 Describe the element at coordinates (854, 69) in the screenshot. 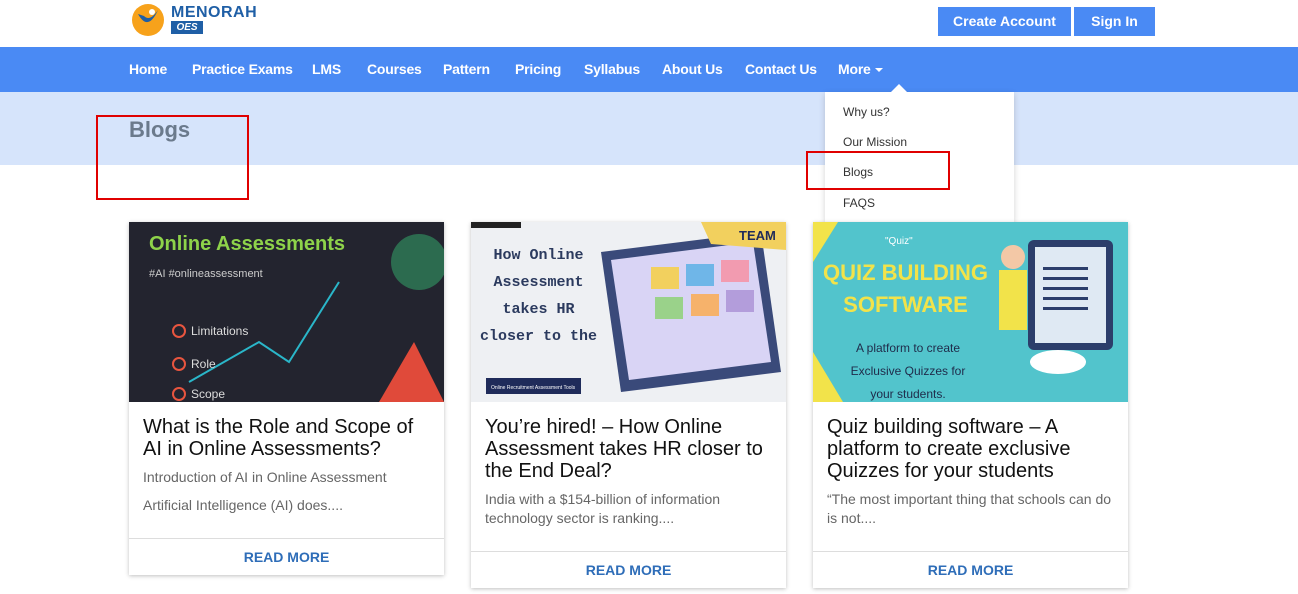

I see `nav-more-label: More` at that location.